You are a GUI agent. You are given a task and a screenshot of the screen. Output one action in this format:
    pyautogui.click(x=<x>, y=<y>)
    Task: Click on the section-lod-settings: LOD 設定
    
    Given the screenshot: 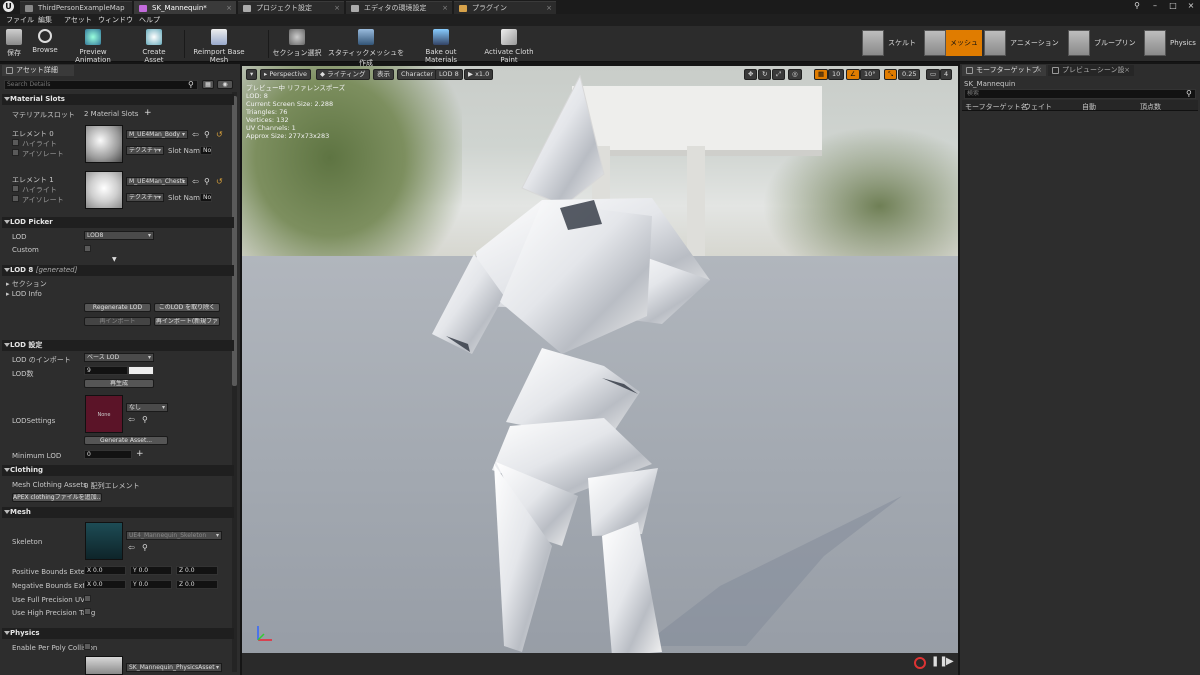 What is the action you would take?
    pyautogui.click(x=118, y=345)
    